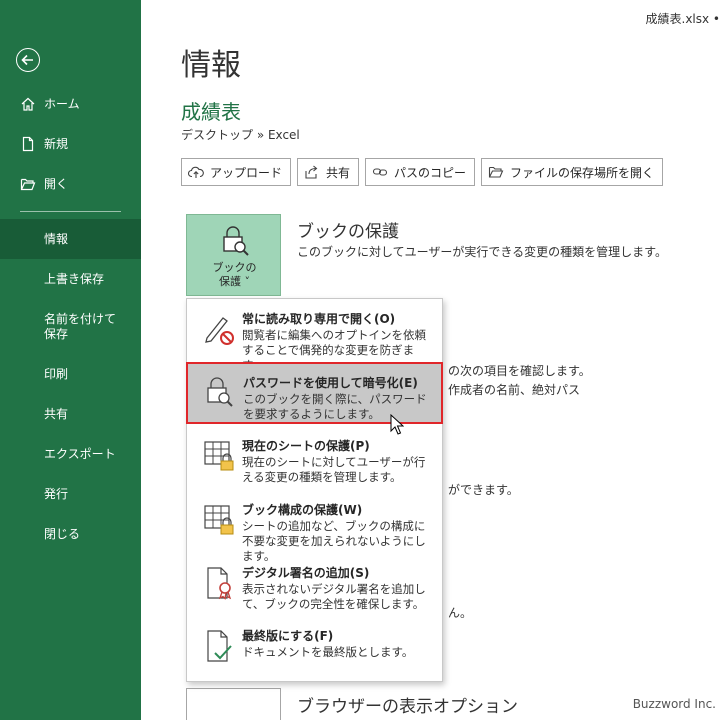 This screenshot has height=720, width=728. Describe the element at coordinates (219, 646) in the screenshot. I see `document-check-icon` at that location.